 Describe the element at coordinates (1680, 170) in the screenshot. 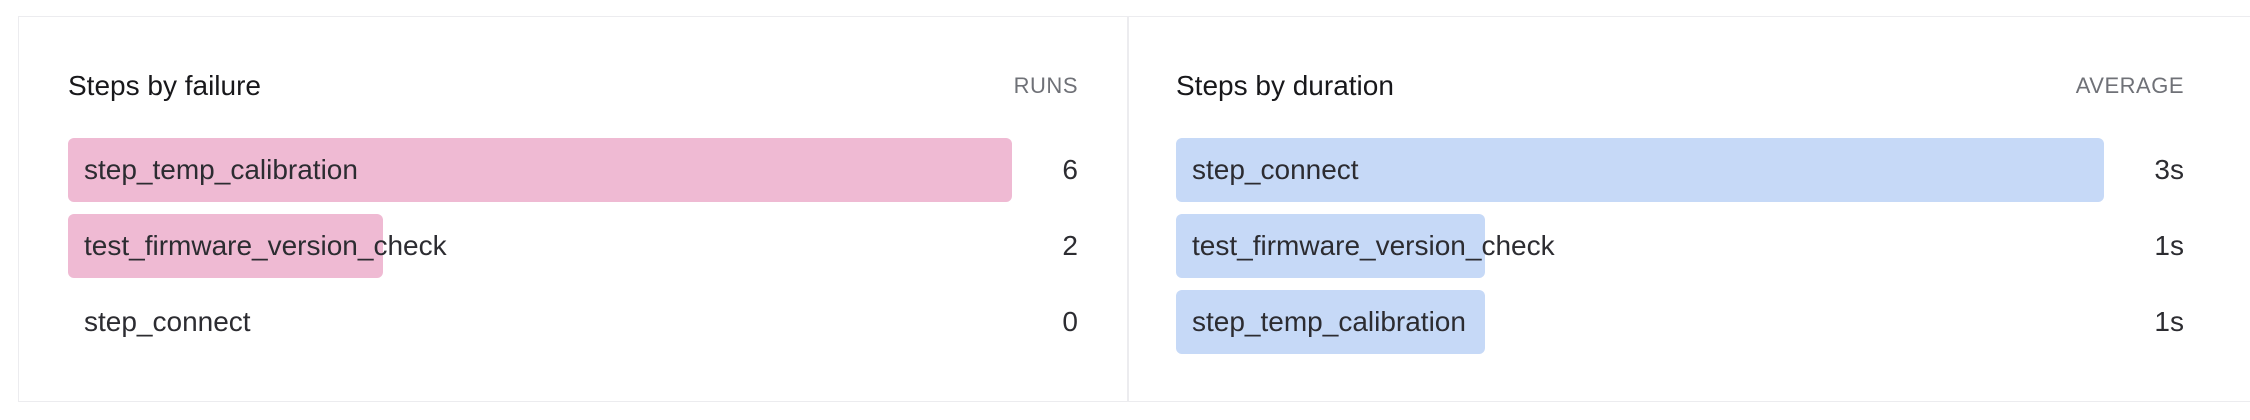

I see `duration-row: step_connect 3s` at that location.